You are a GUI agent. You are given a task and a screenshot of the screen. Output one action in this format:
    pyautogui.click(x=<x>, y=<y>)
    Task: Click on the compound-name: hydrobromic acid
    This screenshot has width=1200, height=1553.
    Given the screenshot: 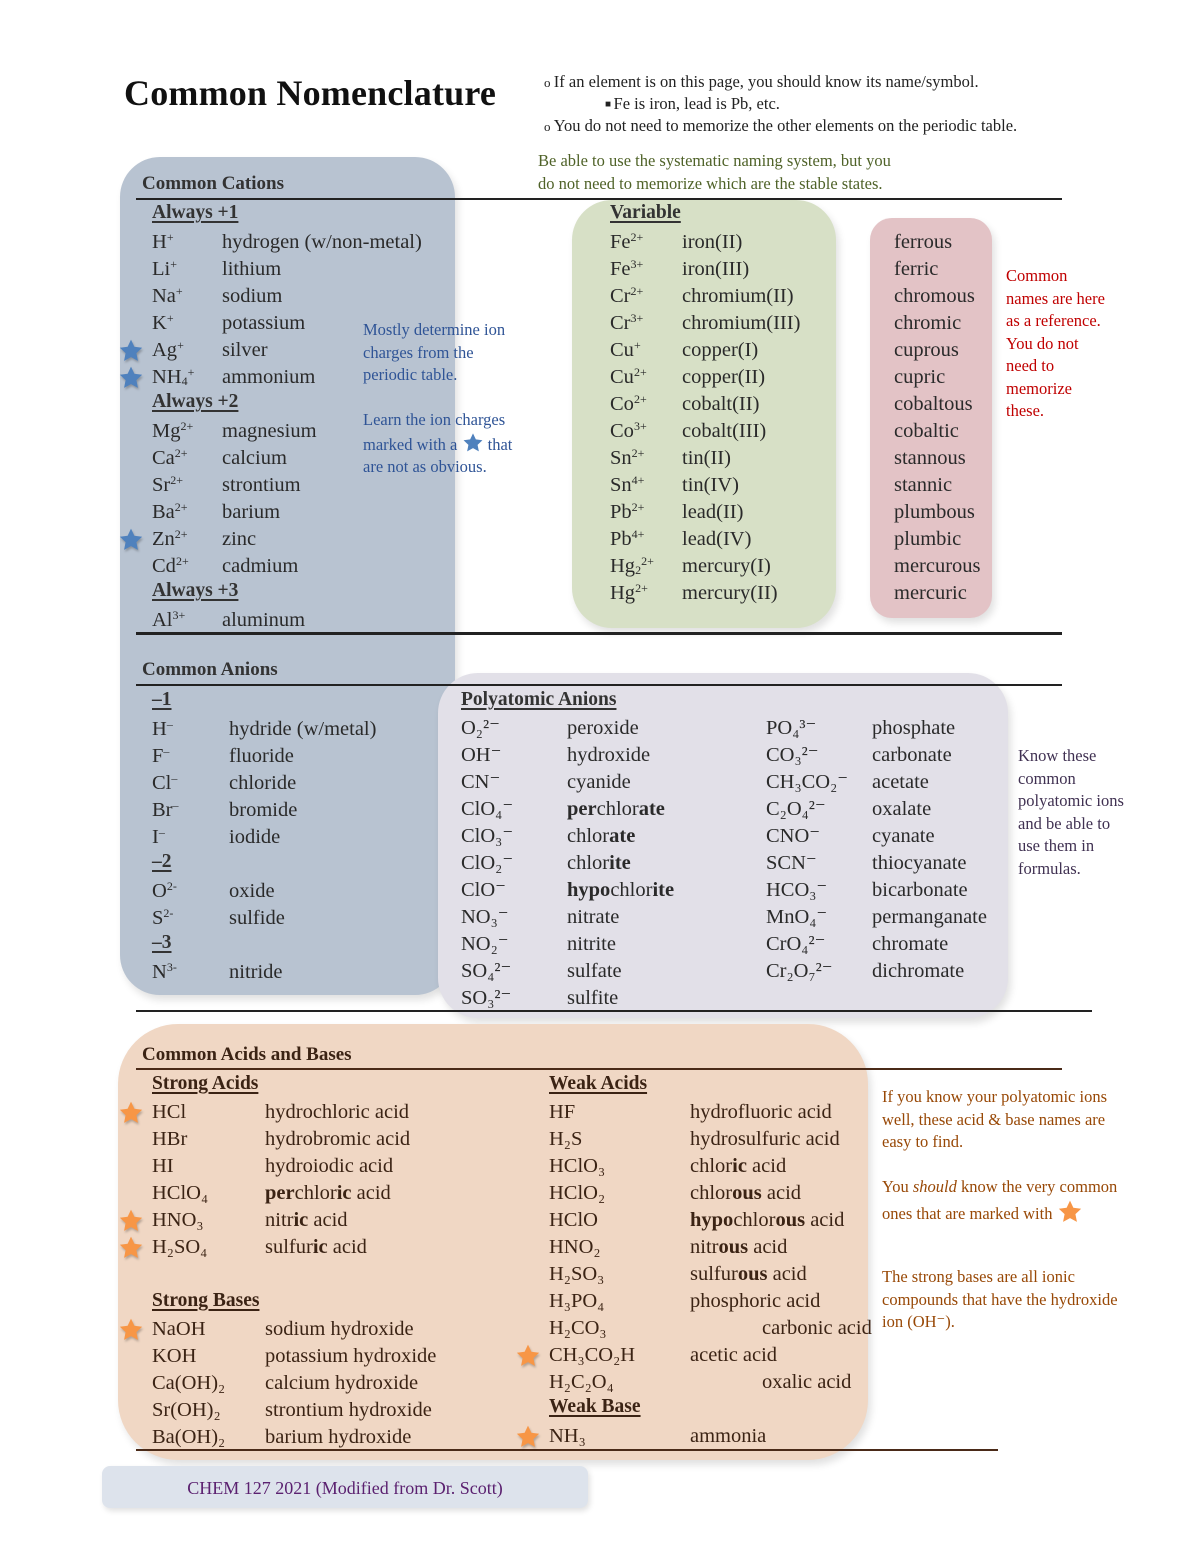 What is the action you would take?
    pyautogui.click(x=338, y=1139)
    